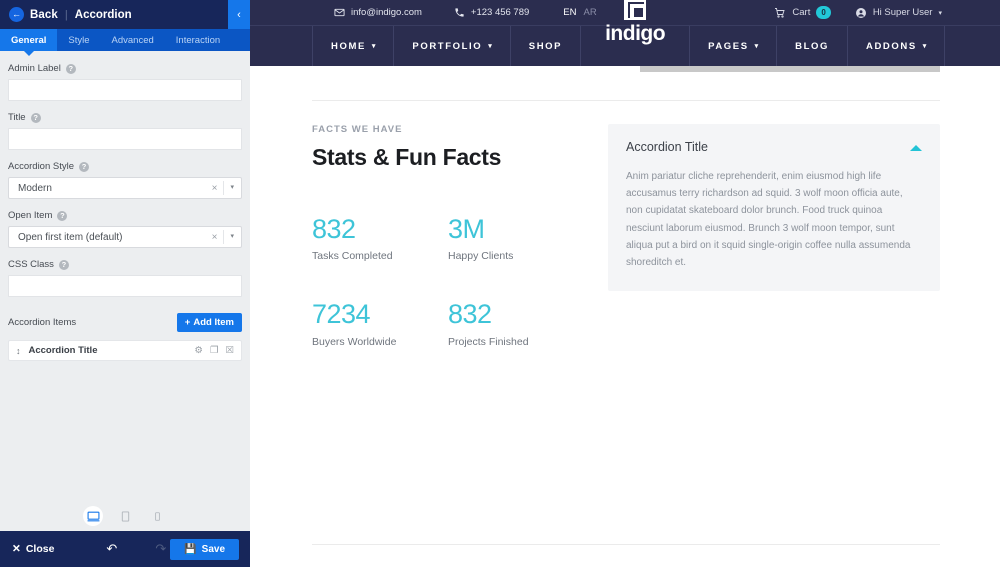 Image resolution: width=1000 pixels, height=567 pixels. Describe the element at coordinates (18, 351) in the screenshot. I see `drag-handle-icon: ↕` at that location.